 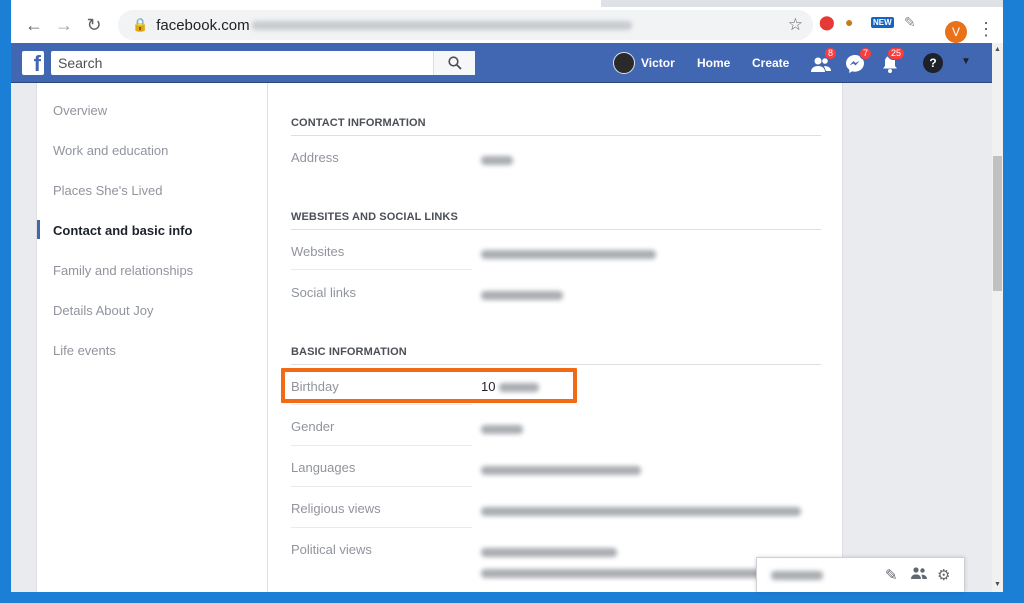 What do you see at coordinates (997, 584) in the screenshot?
I see `scroll-down-icon: ▼` at bounding box center [997, 584].